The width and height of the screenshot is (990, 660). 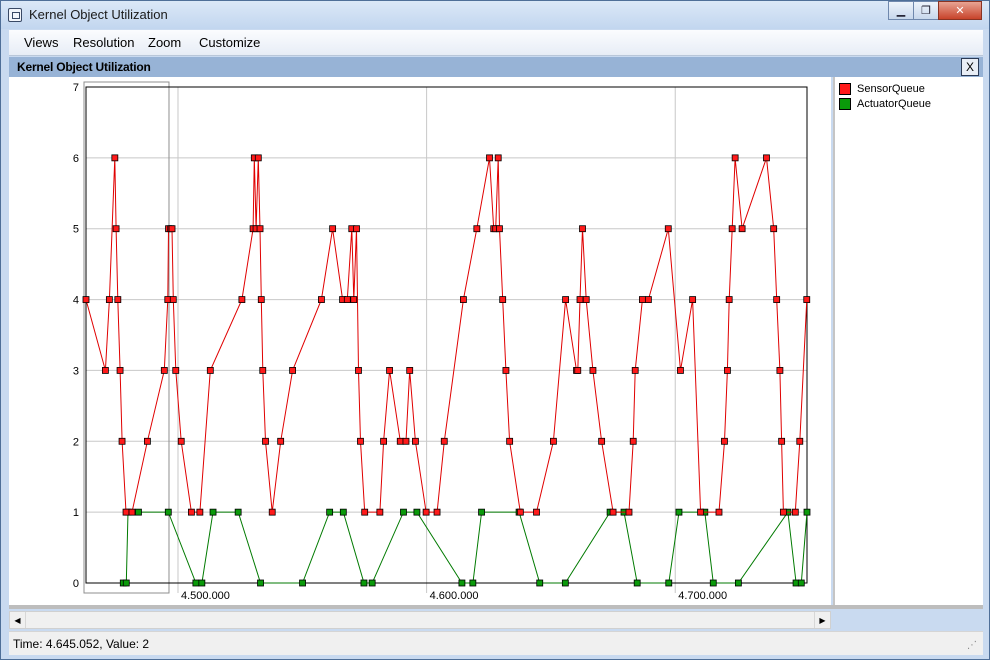 I want to click on legend-swatch-actuatorqueue, so click(x=845, y=104).